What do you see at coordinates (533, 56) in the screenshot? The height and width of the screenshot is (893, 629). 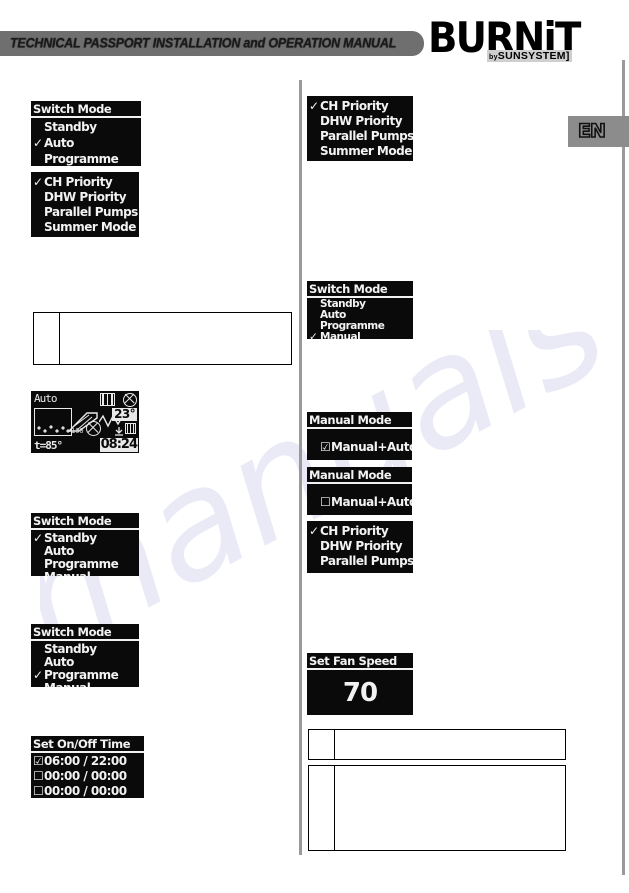 I see `logo-subbrand-text: SUNSYSTEM]` at bounding box center [533, 56].